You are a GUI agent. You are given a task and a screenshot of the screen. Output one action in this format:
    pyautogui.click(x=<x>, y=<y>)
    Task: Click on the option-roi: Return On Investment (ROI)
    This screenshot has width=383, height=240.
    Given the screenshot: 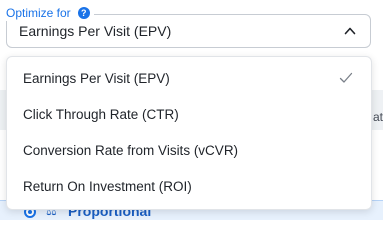 What is the action you would take?
    pyautogui.click(x=189, y=186)
    